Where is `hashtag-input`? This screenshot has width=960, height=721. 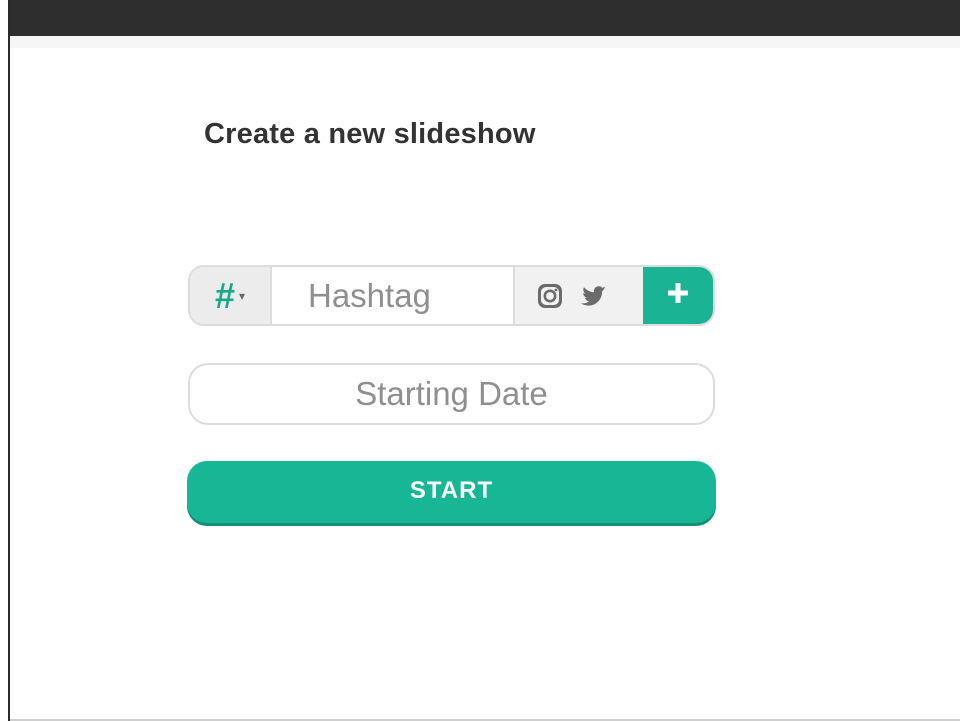 hashtag-input is located at coordinates (392, 295).